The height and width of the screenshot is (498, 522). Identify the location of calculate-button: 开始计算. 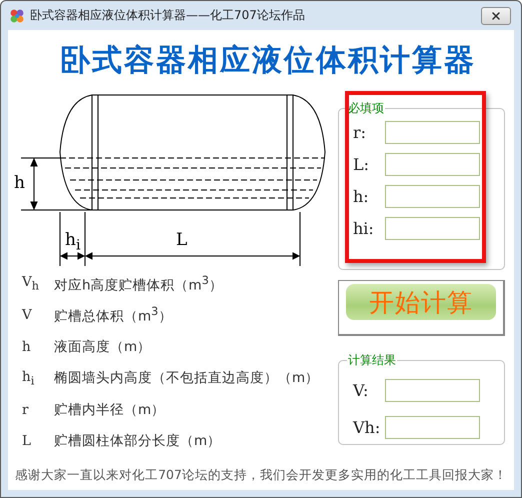
(421, 308).